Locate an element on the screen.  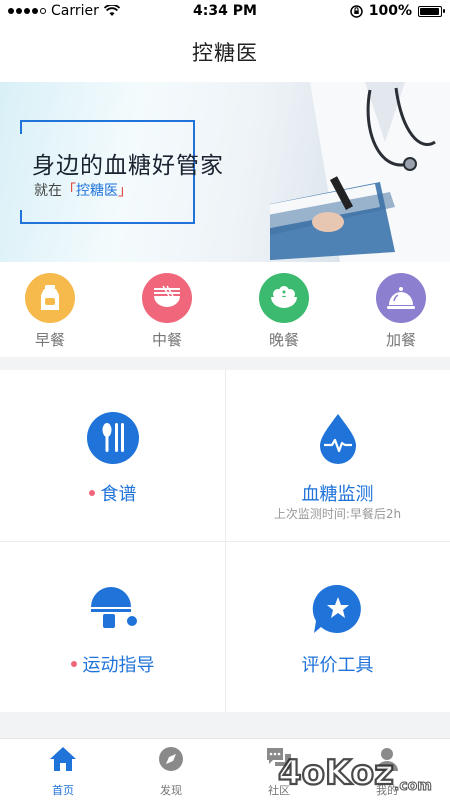
tab-label: 发现 is located at coordinates (171, 790).